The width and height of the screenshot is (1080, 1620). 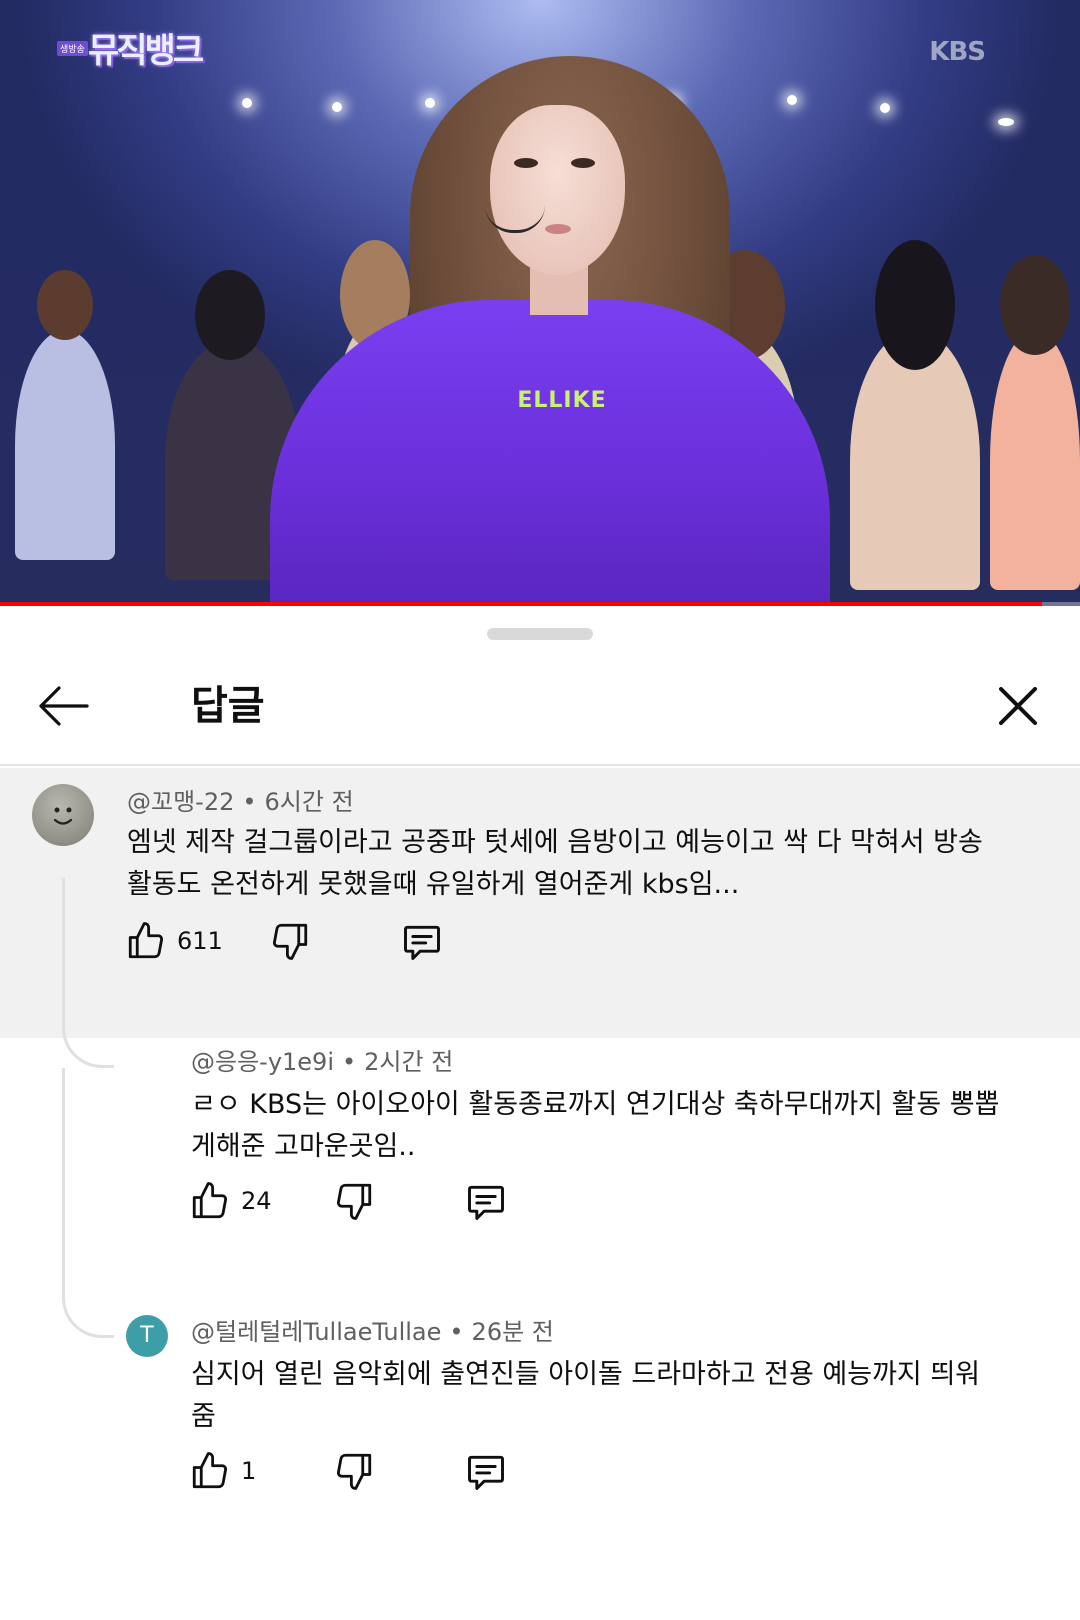 I want to click on like-count: 24, so click(x=256, y=1201).